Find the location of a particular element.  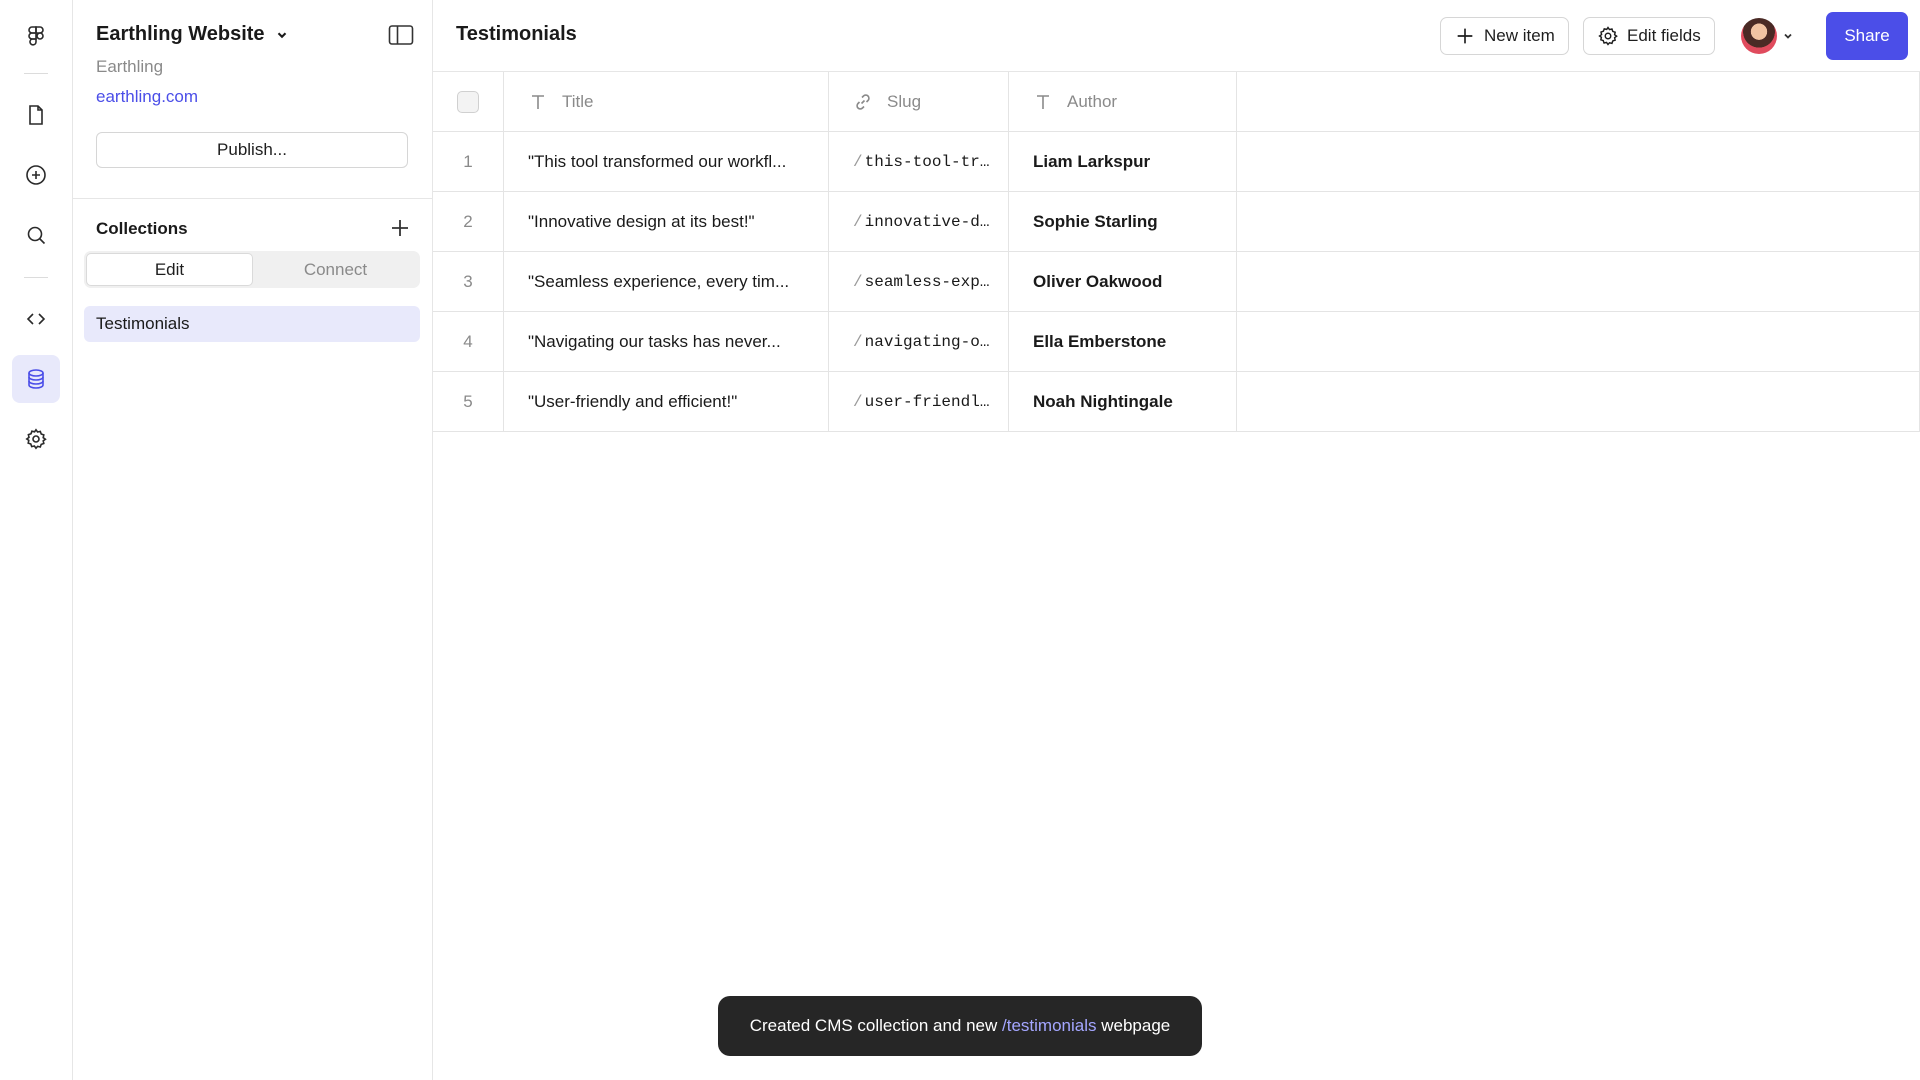

share-button: Share is located at coordinates (1867, 36).